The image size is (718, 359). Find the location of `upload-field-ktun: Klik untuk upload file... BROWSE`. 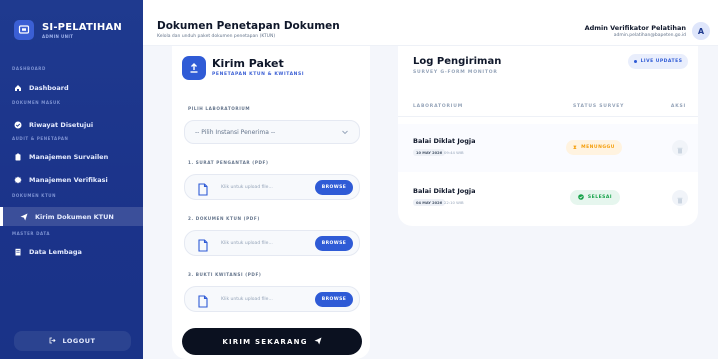

upload-field-ktun: Klik untuk upload file... BROWSE is located at coordinates (272, 243).